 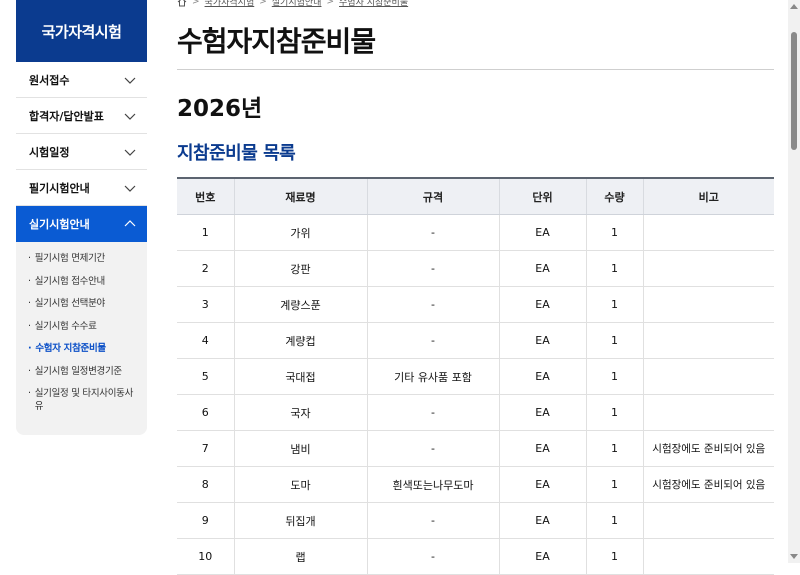 I want to click on table-header-row: 번호 재료명 규격 단위 수량 비고, so click(x=475, y=196).